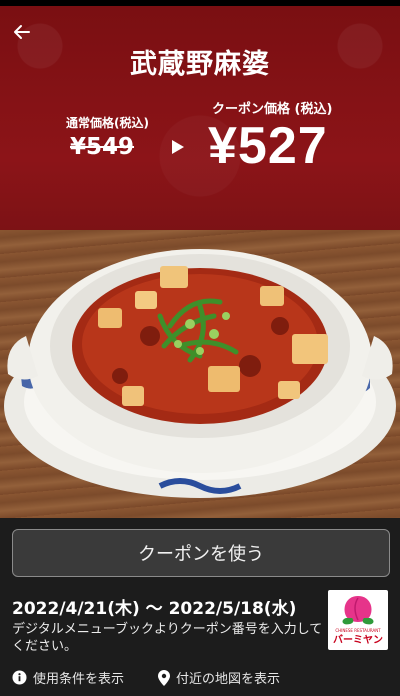 The image size is (400, 696). I want to click on coupon-price: ¥527, so click(268, 146).